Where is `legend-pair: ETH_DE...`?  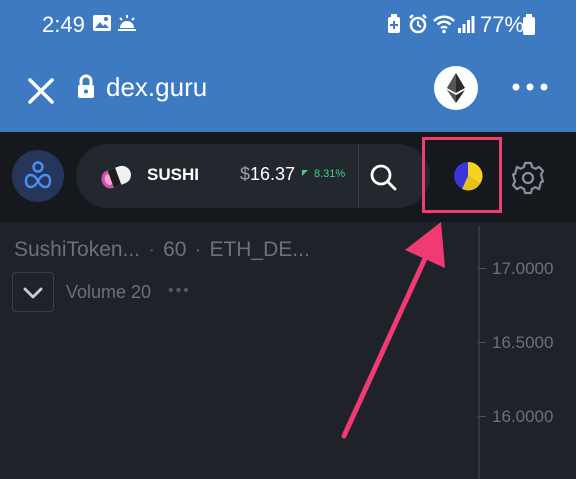 legend-pair: ETH_DE... is located at coordinates (259, 249).